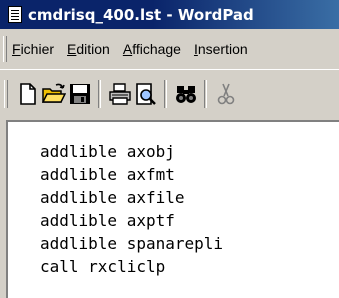 This screenshot has width=339, height=298. I want to click on menu-affichage: Affichage, so click(152, 49).